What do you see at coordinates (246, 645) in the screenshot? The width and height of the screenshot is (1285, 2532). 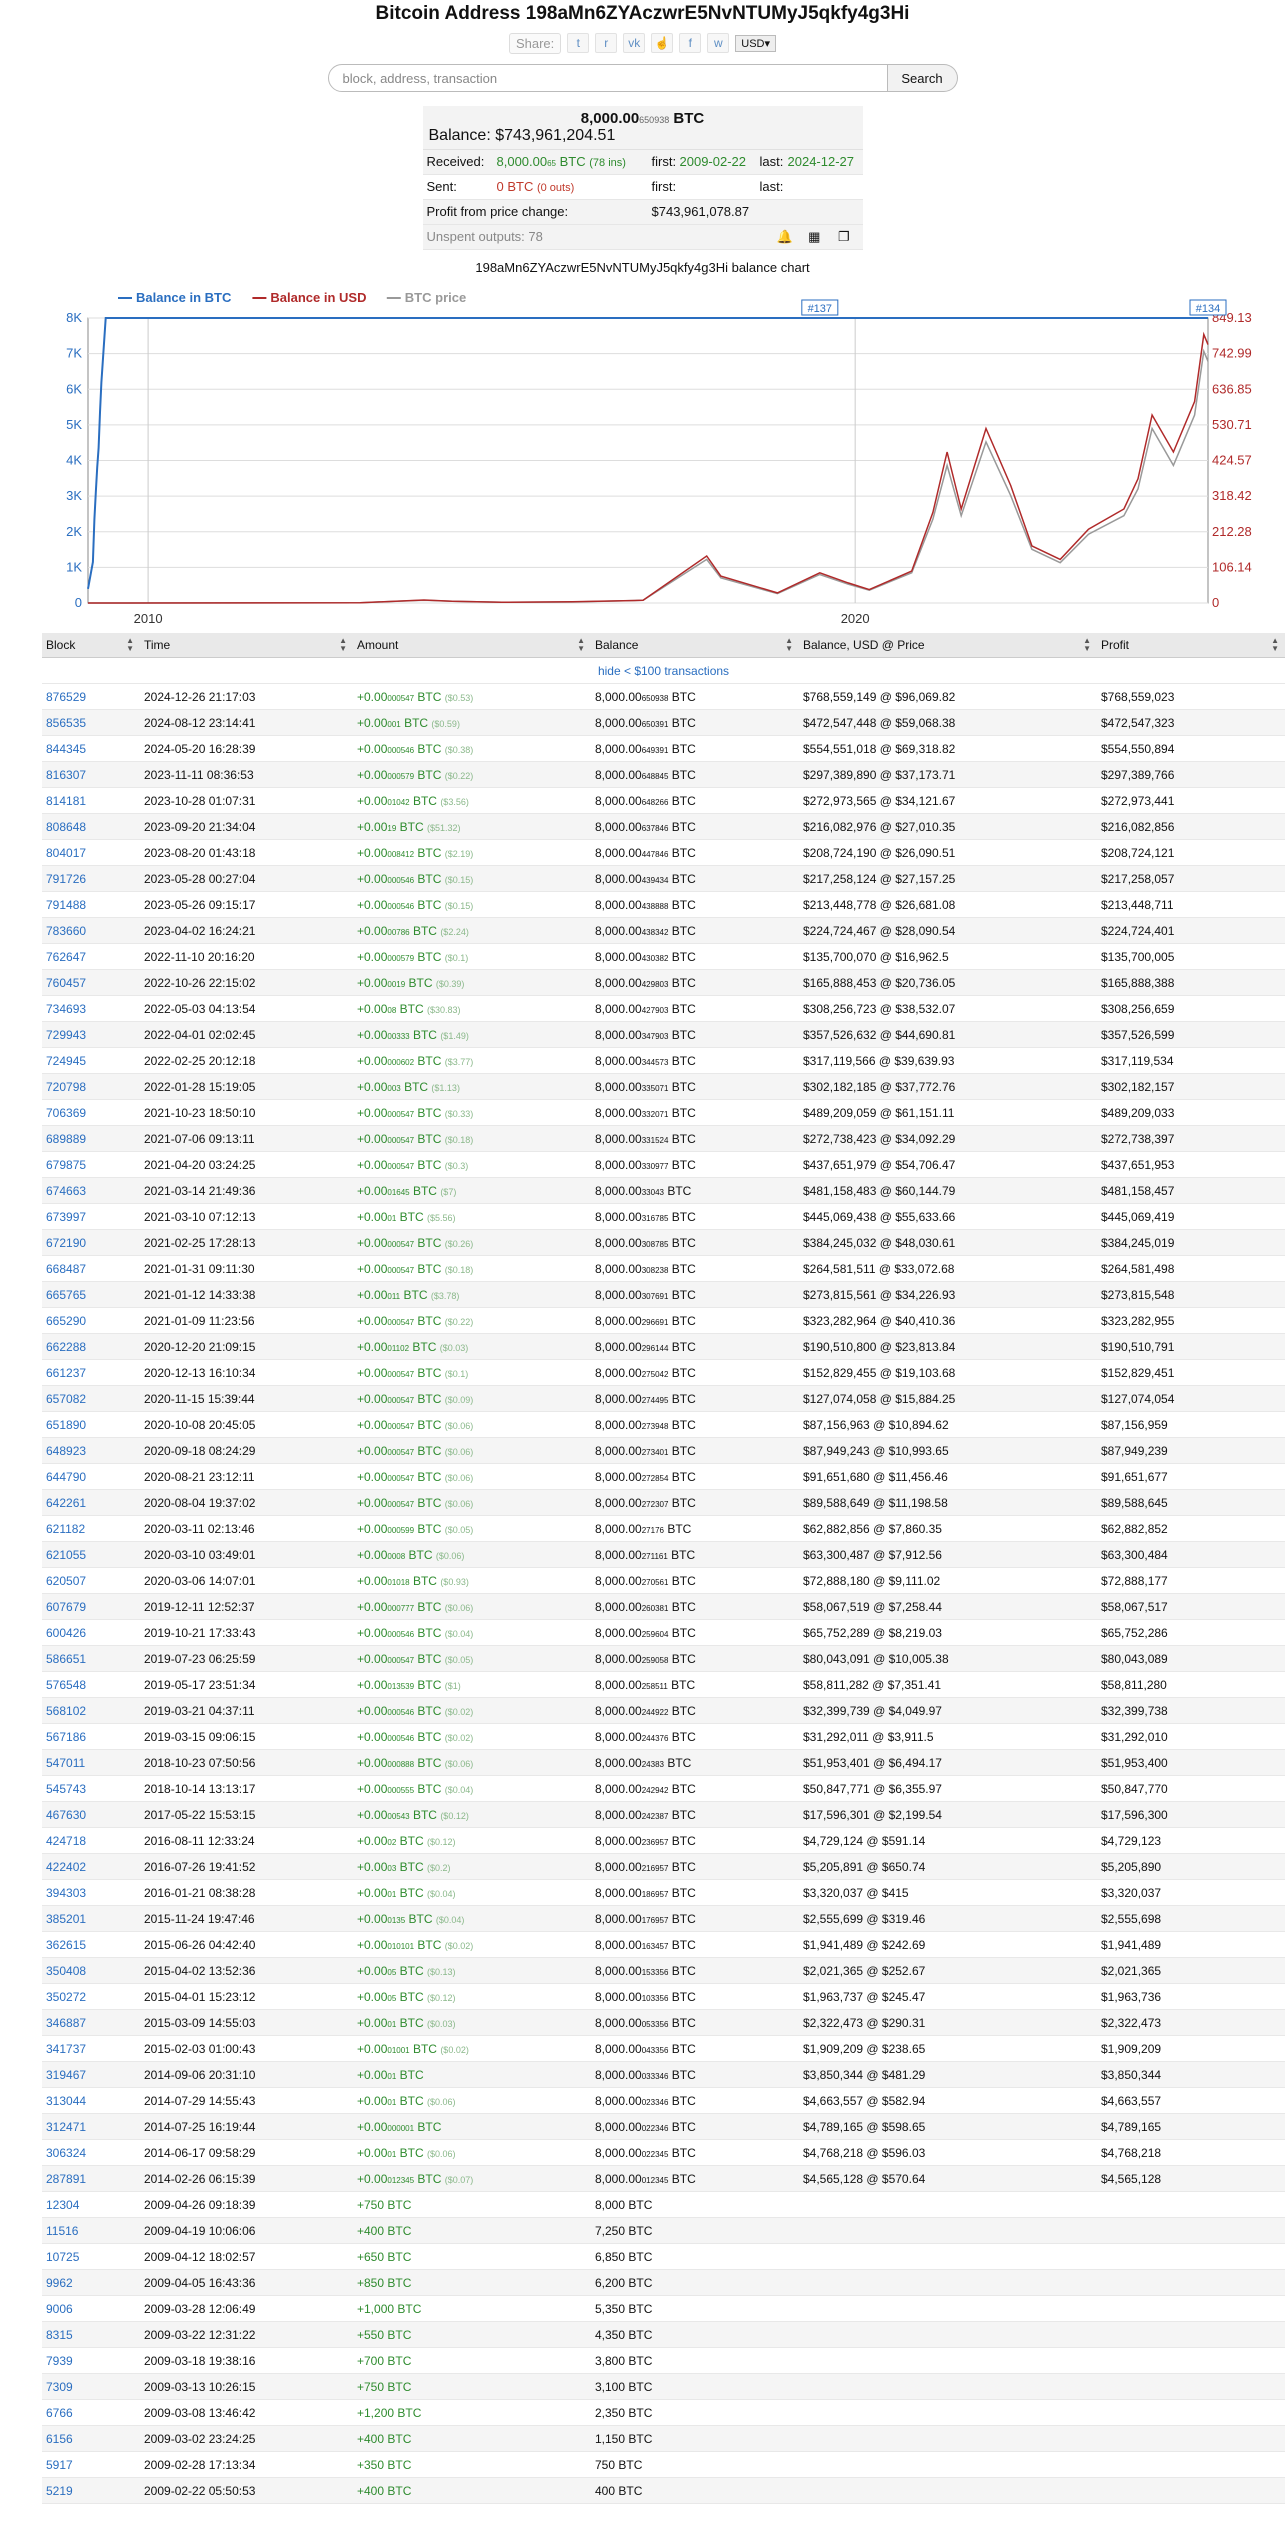 I see `col-time: Time ▲ ▼` at bounding box center [246, 645].